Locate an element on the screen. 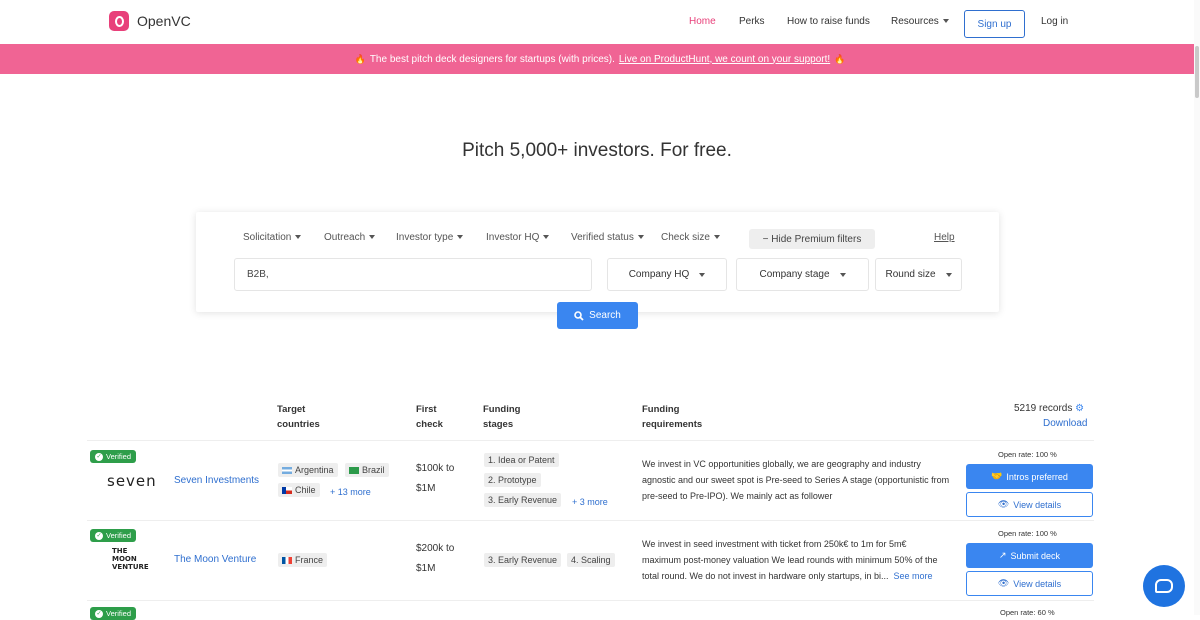  company-hq-select: Company HQ is located at coordinates (667, 274).